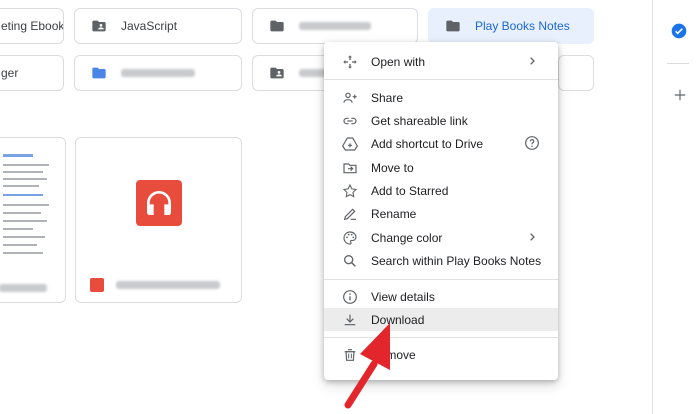 The height and width of the screenshot is (414, 700). What do you see at coordinates (441, 260) in the screenshot?
I see `menu-item-search-within: Search within Play Books Notes` at bounding box center [441, 260].